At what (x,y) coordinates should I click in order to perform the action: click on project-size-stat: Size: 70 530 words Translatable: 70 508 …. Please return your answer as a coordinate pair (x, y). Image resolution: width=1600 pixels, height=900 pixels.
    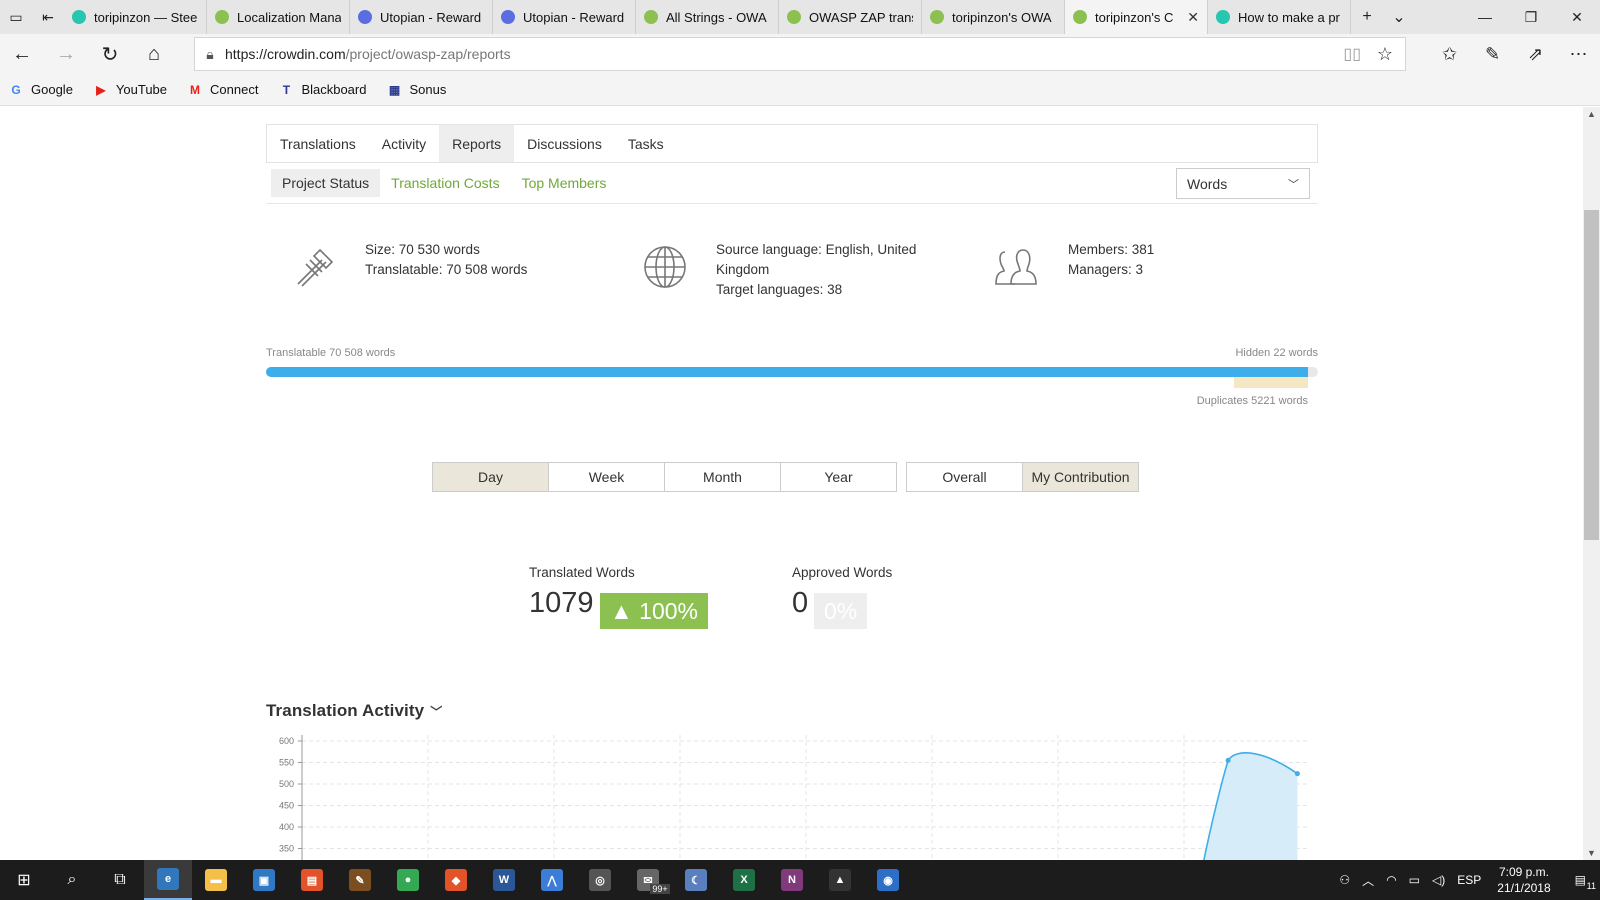
    Looking at the image, I should click on (446, 260).